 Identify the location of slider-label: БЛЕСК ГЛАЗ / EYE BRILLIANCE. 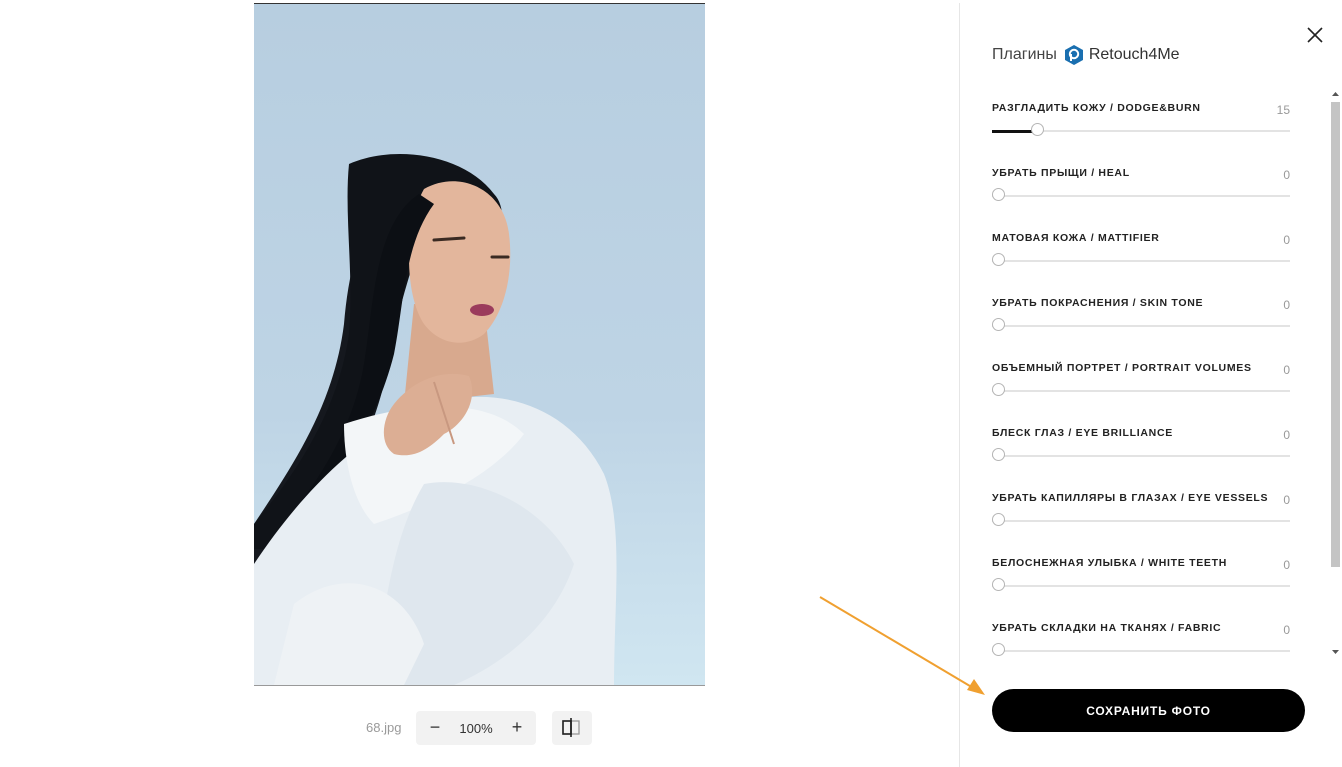
(1082, 433).